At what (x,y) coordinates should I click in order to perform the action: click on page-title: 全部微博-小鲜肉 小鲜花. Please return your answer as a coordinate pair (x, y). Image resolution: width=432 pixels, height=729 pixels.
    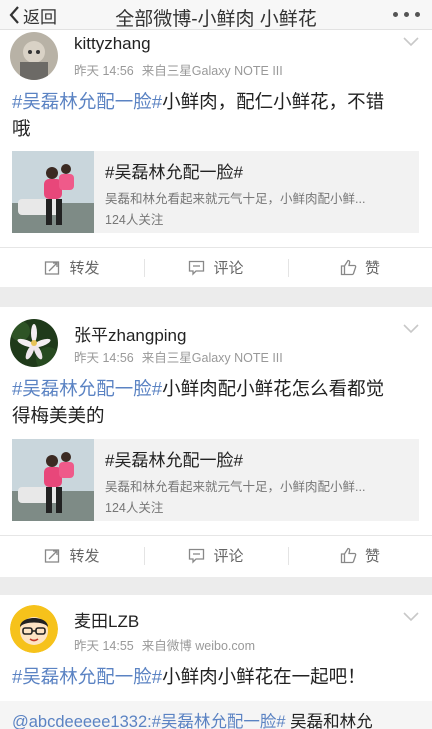
    Looking at the image, I should click on (216, 19).